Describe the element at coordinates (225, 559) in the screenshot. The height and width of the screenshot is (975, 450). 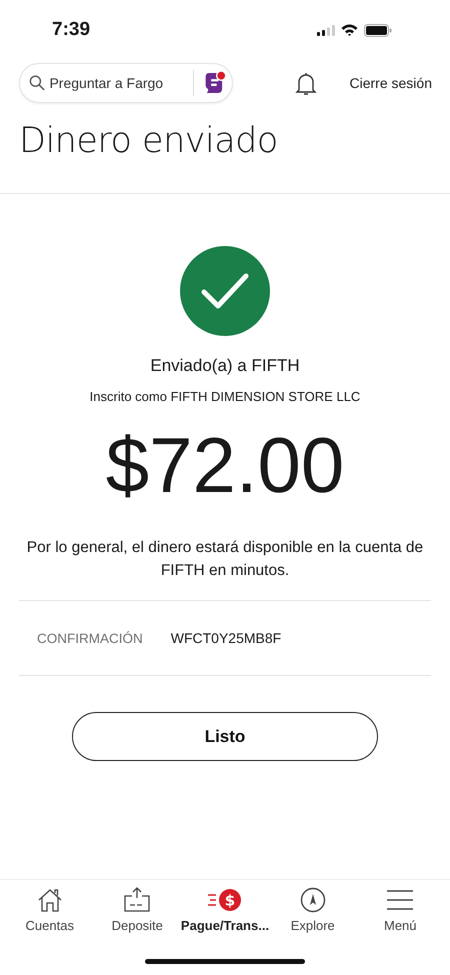
I see `availability-note: Por lo general, el dinero estará disponible en la cuenta de FIFTH en minutos.` at that location.